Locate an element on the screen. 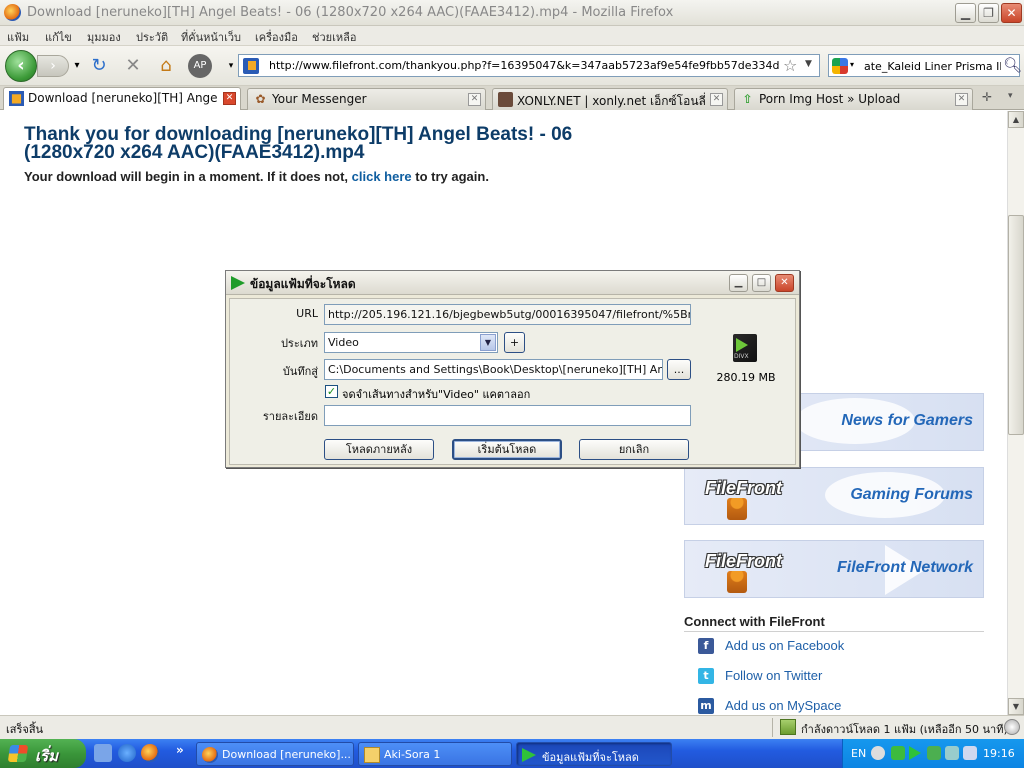 Image resolution: width=1024 pixels, height=768 pixels. tab-messenger: ✿ Your Messenger ✕ is located at coordinates (366, 99).